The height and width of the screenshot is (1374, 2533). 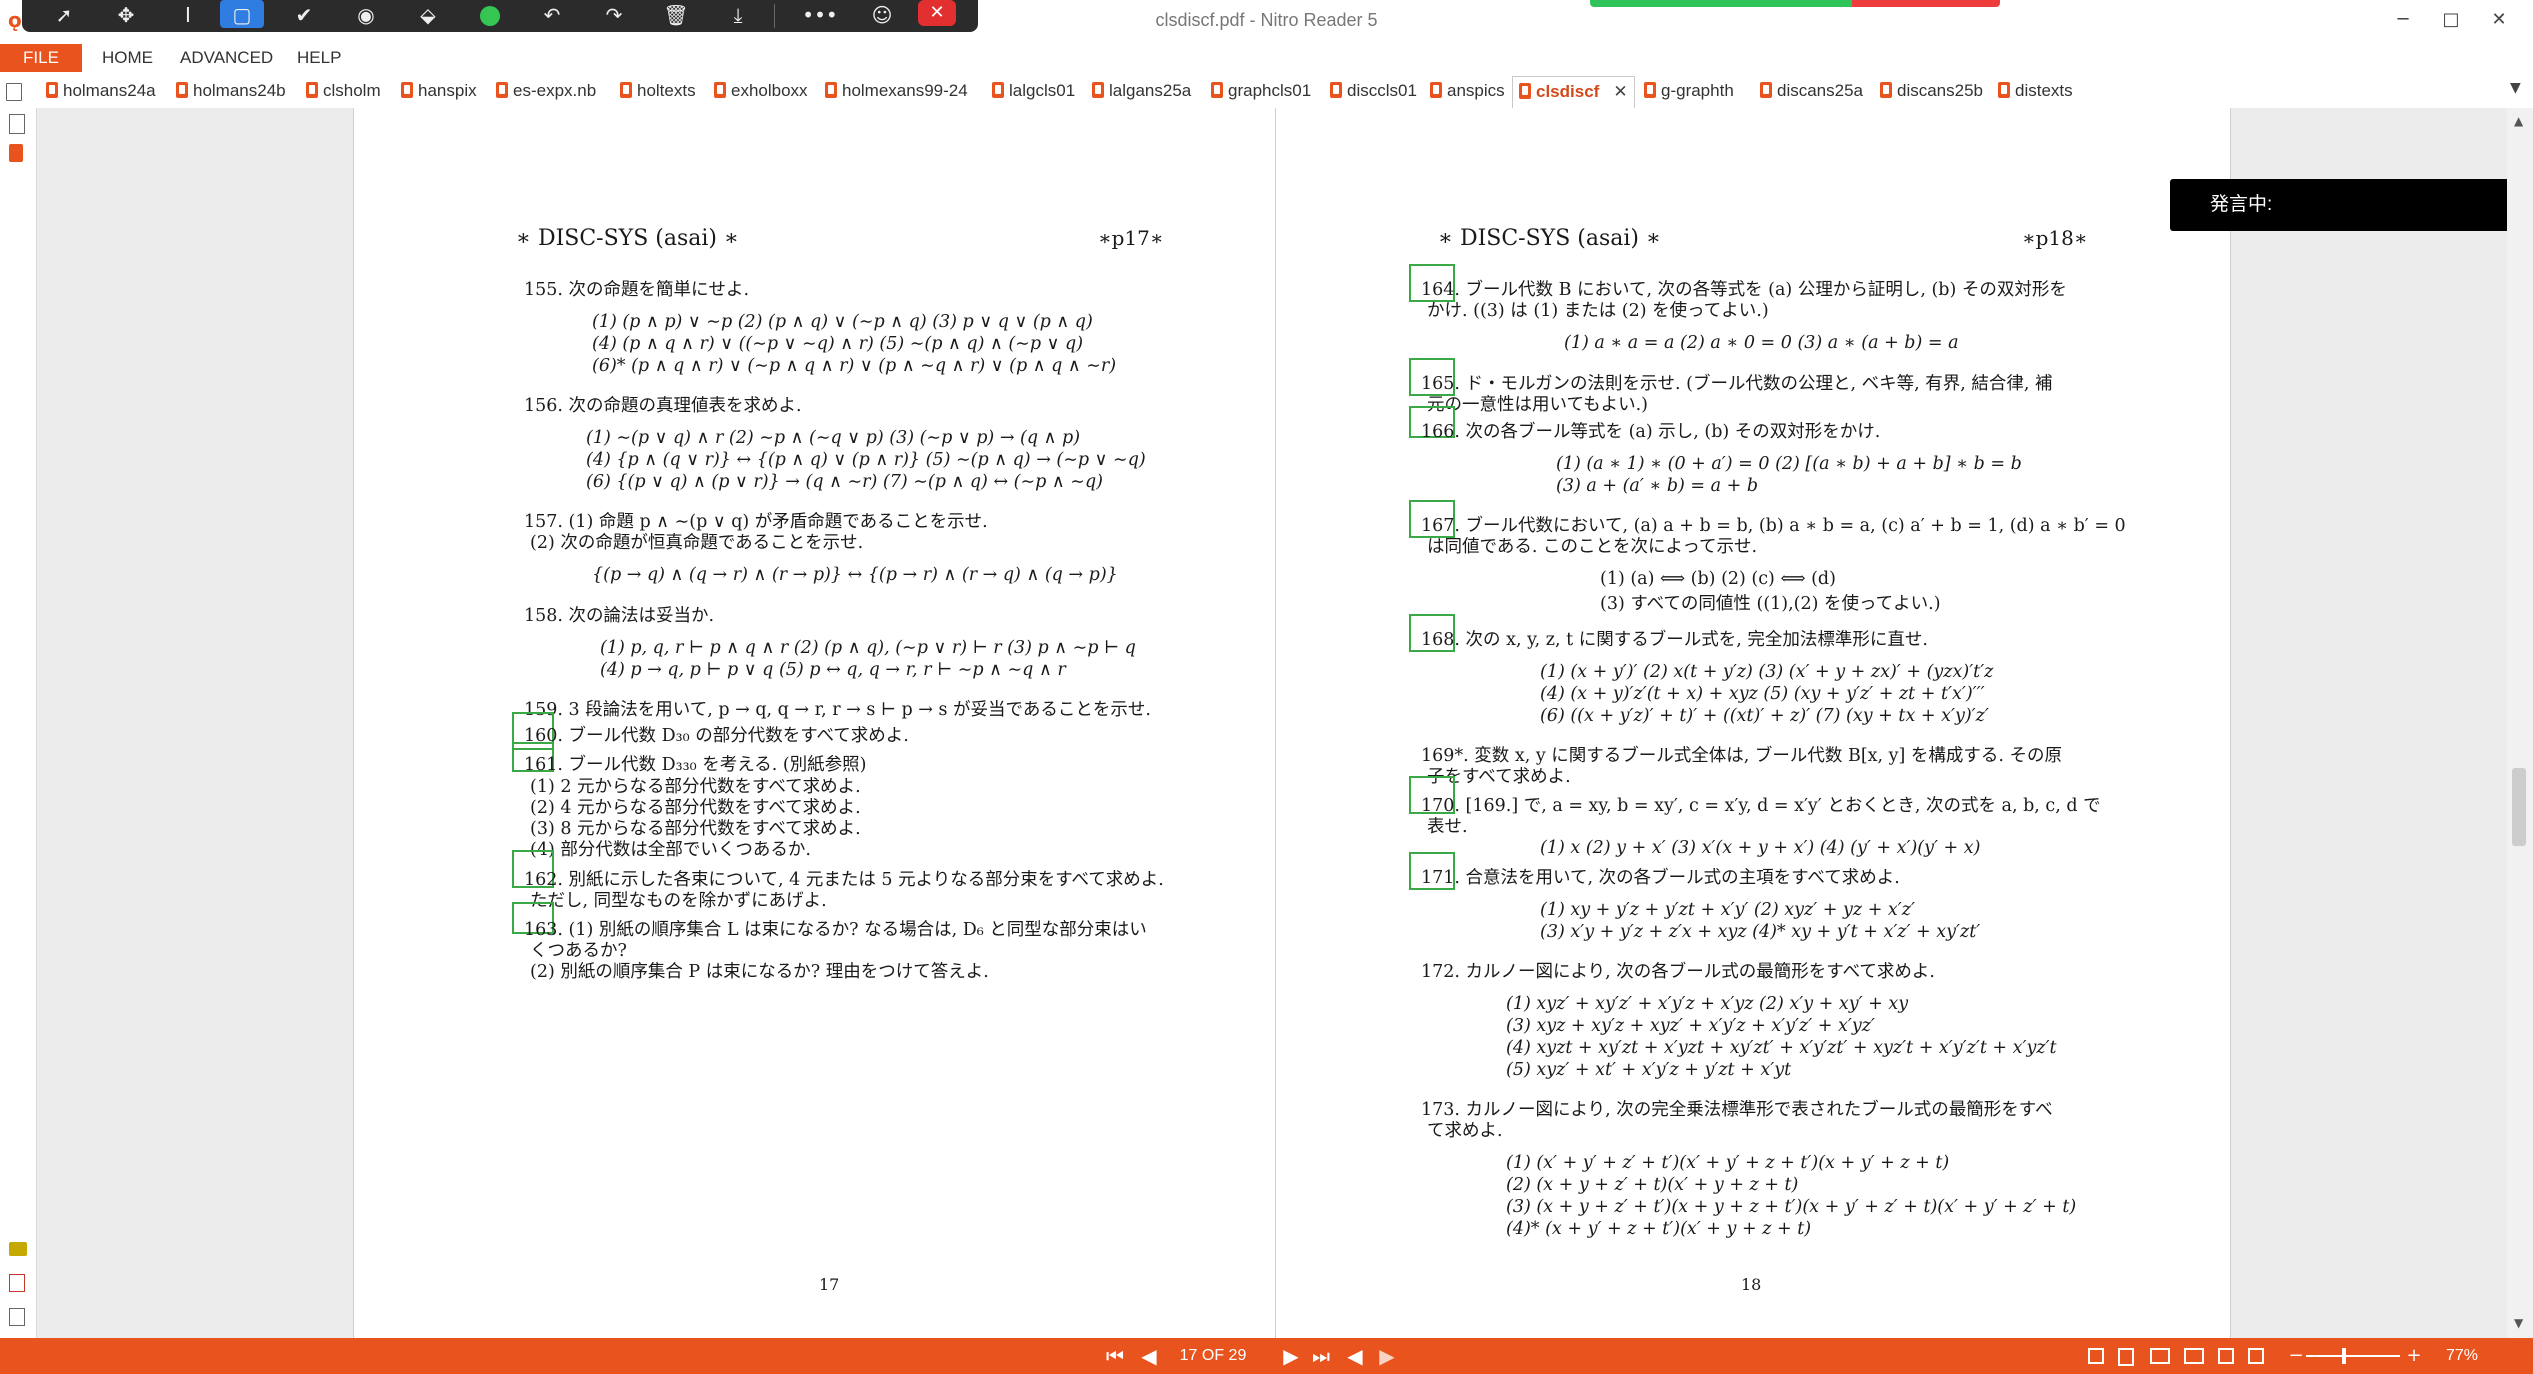 What do you see at coordinates (1033, 91) in the screenshot?
I see `doc-tab: lalgcls01` at bounding box center [1033, 91].